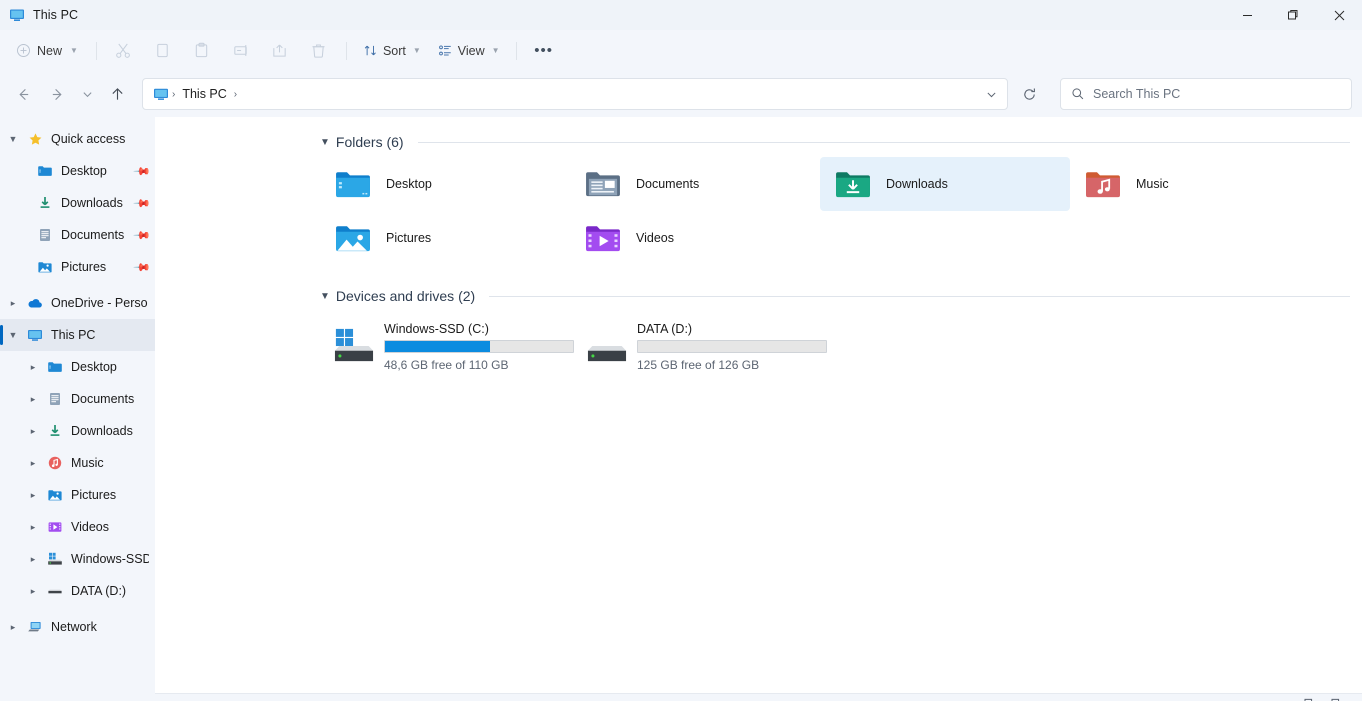 The width and height of the screenshot is (1362, 701). Describe the element at coordinates (204, 94) in the screenshot. I see `breadcrumb-this-pc: This PC` at that location.